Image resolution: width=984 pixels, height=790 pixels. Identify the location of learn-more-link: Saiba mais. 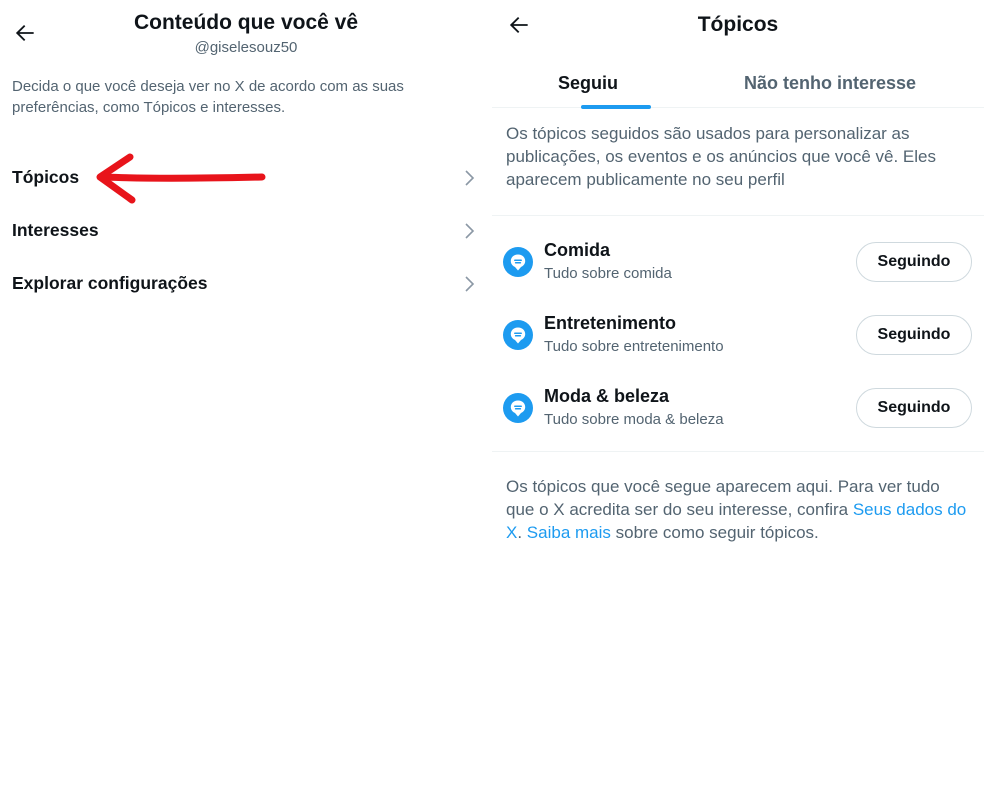
(569, 532).